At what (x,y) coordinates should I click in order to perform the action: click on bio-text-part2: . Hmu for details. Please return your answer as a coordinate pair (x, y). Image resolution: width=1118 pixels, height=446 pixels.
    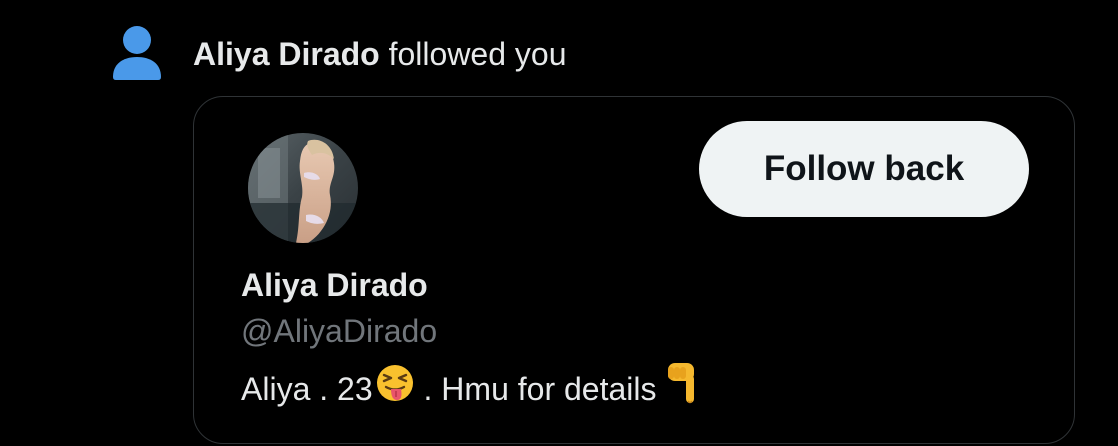
    Looking at the image, I should click on (535, 388).